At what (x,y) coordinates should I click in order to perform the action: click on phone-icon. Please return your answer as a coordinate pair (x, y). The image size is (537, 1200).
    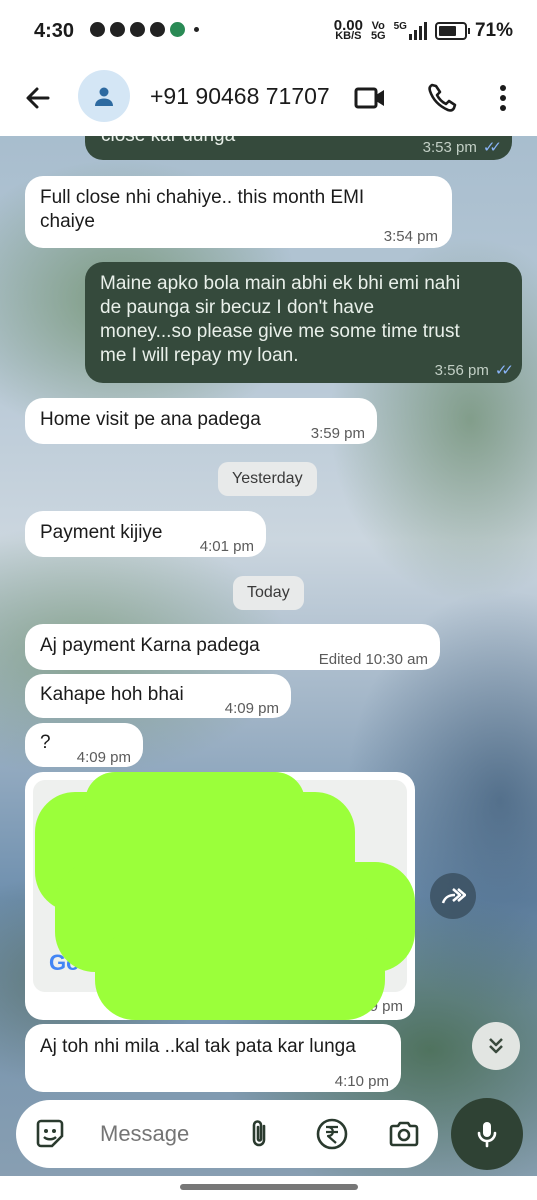
    Looking at the image, I should click on (442, 97).